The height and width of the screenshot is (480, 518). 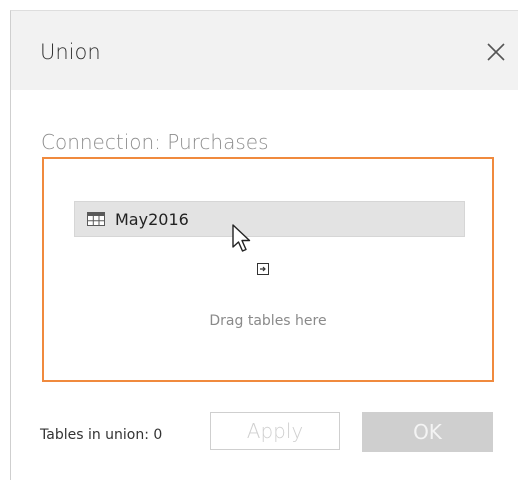 I want to click on drop-add-icon, so click(x=263, y=269).